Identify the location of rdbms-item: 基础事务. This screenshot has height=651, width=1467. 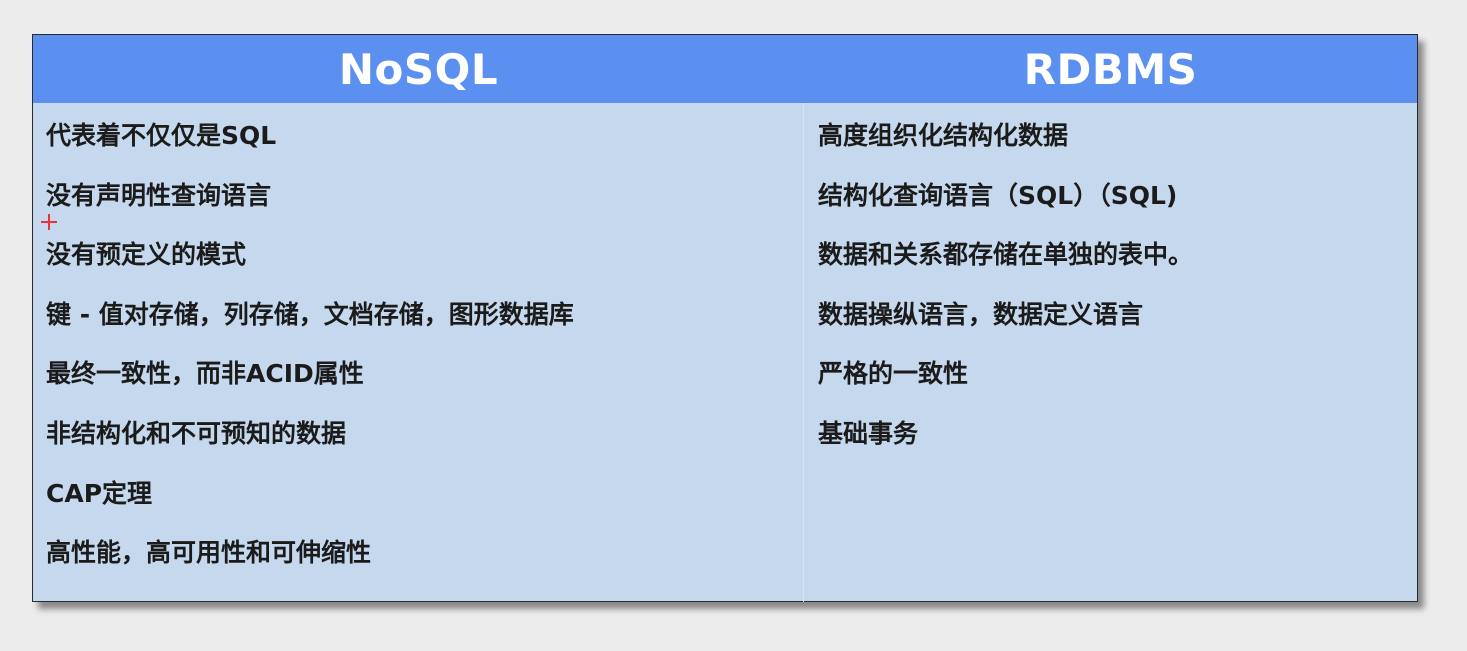
(868, 433).